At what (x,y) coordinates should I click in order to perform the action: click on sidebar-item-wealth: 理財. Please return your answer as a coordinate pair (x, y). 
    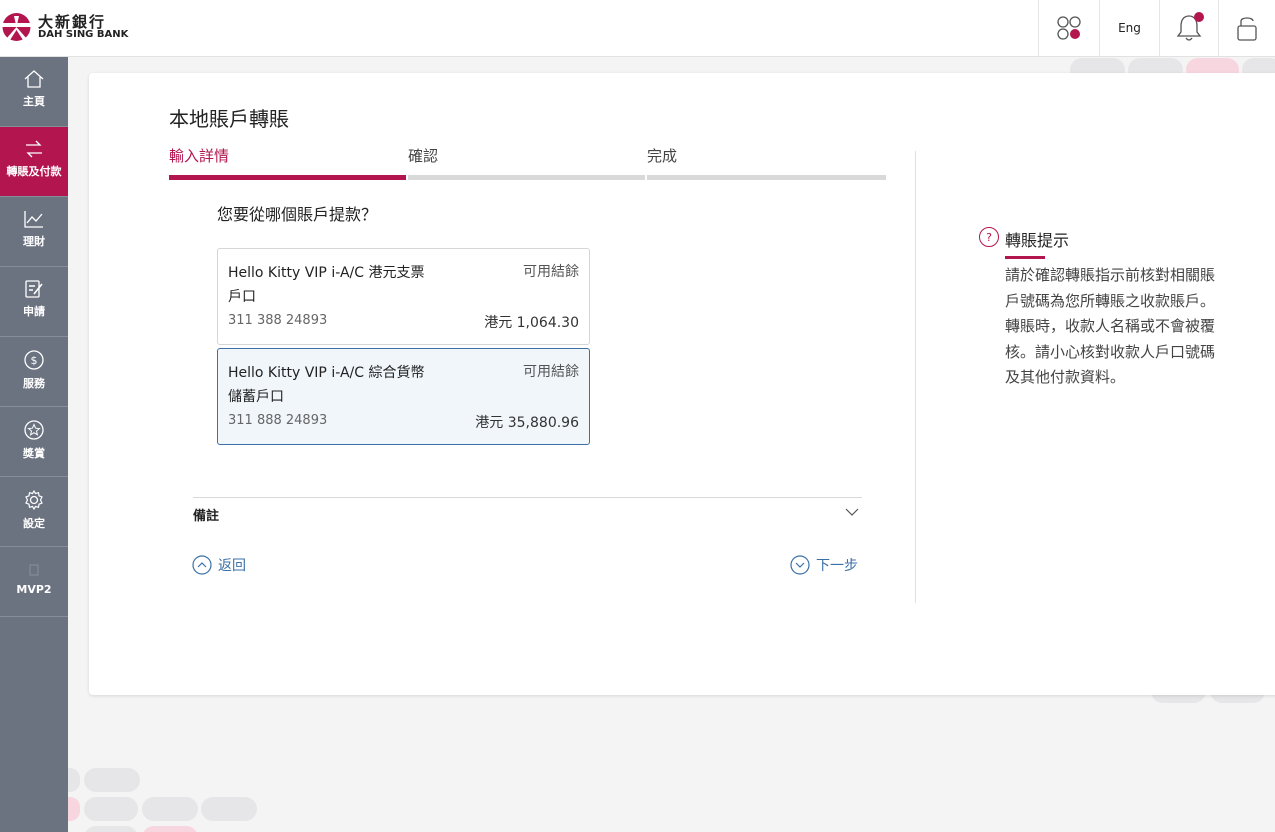
    Looking at the image, I should click on (34, 232).